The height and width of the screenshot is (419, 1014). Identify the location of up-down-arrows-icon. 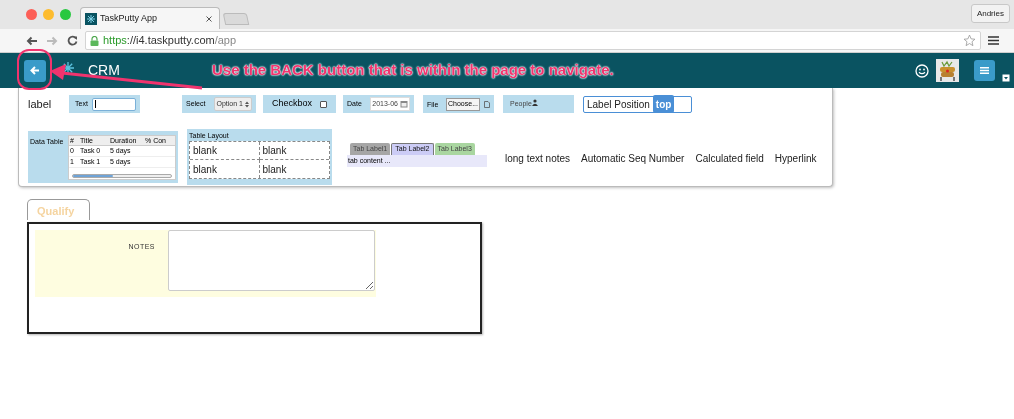
(247, 104).